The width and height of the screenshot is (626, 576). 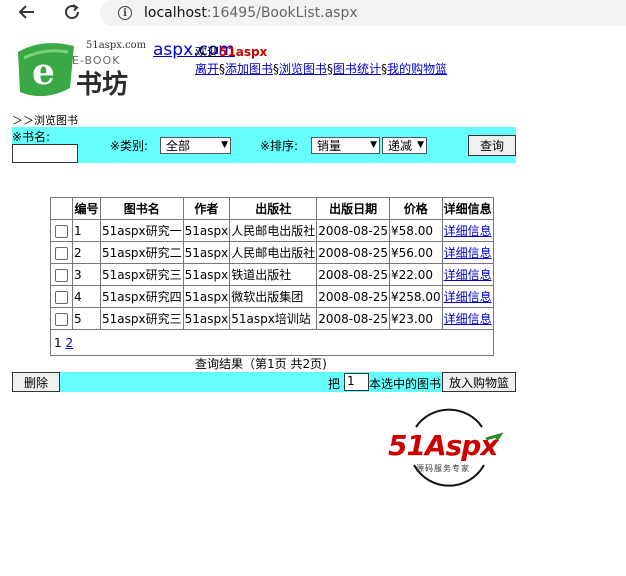 I want to click on book-price: ¥58.00, so click(x=415, y=230).